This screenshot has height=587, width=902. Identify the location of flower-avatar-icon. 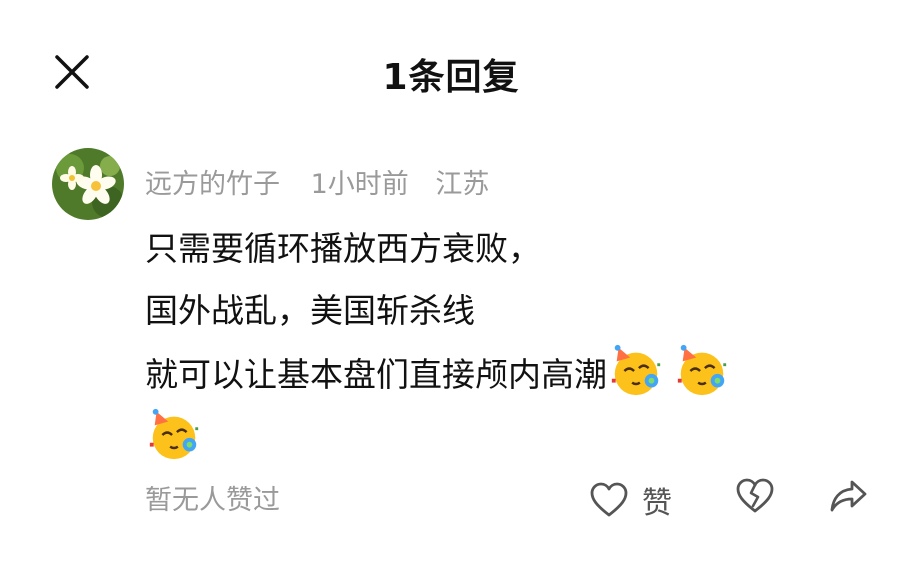
(88, 184).